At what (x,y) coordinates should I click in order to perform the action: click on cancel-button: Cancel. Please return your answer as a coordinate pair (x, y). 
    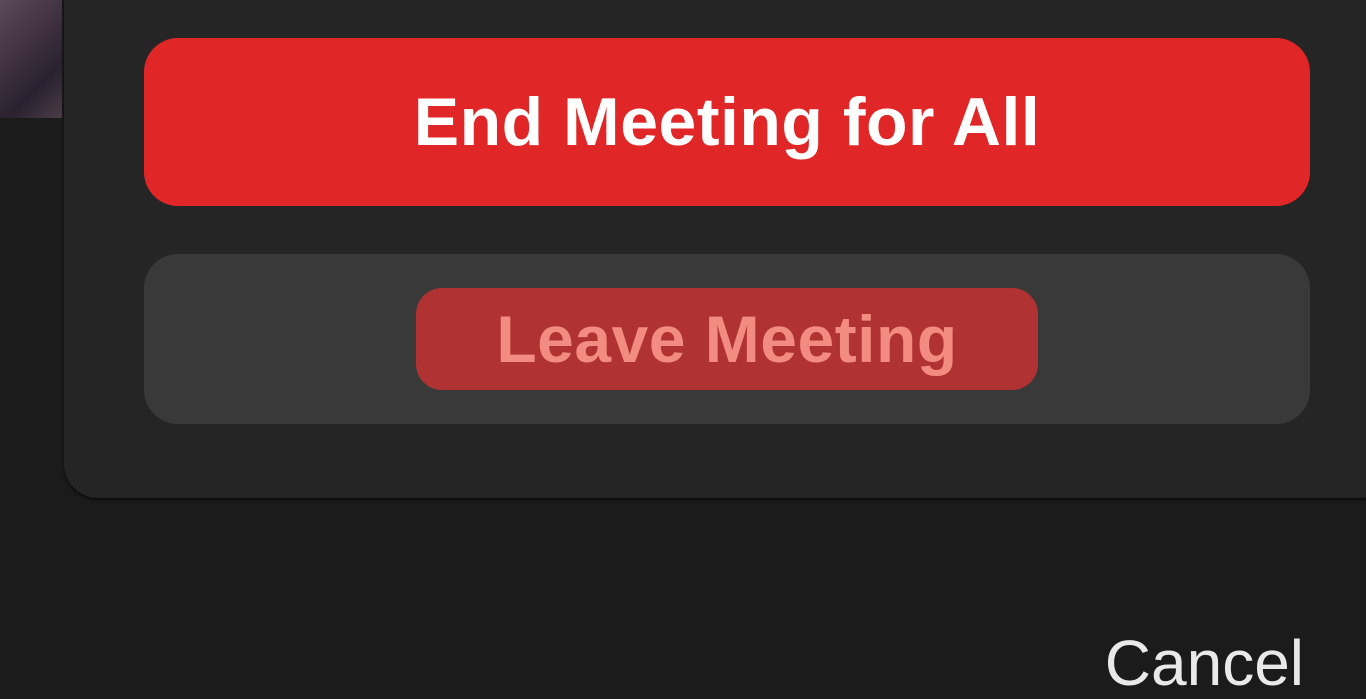
    Looking at the image, I should click on (1204, 662).